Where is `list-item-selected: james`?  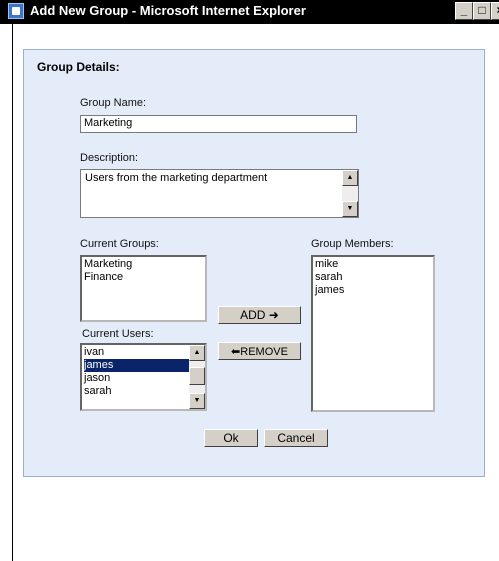 list-item-selected: james is located at coordinates (143, 365).